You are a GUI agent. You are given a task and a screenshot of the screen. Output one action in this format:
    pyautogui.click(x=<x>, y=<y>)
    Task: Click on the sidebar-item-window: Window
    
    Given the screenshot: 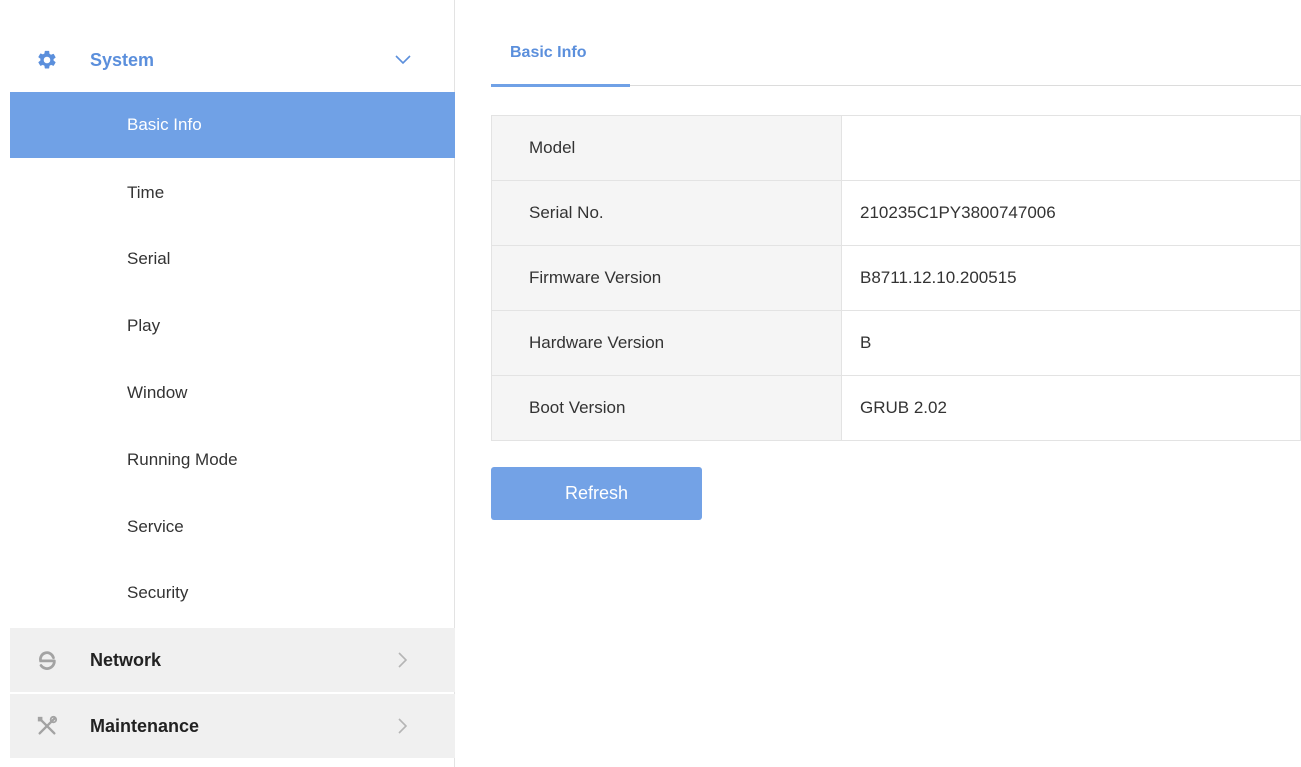 What is the action you would take?
    pyautogui.click(x=232, y=393)
    